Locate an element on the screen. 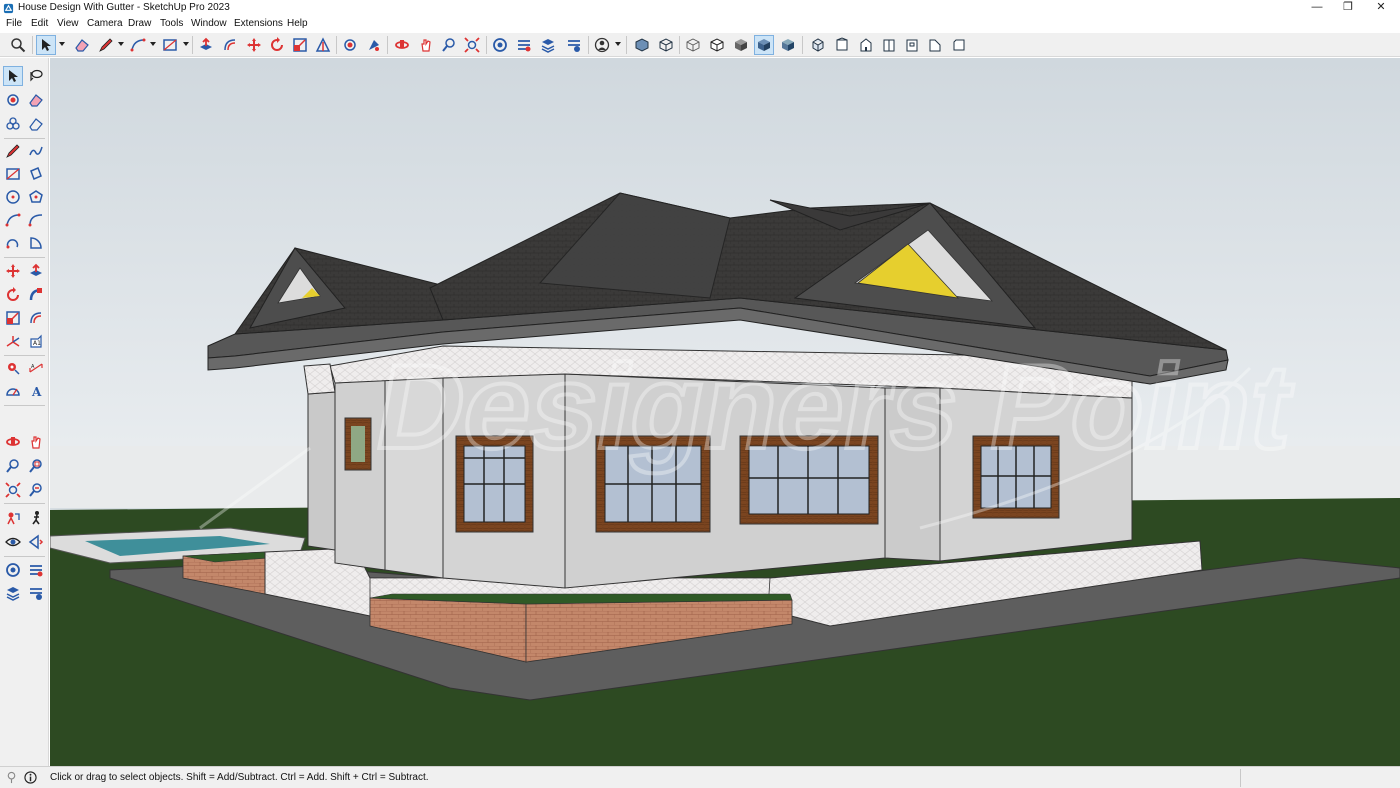 The height and width of the screenshot is (788, 1400). walk-icon is located at coordinates (36, 518).